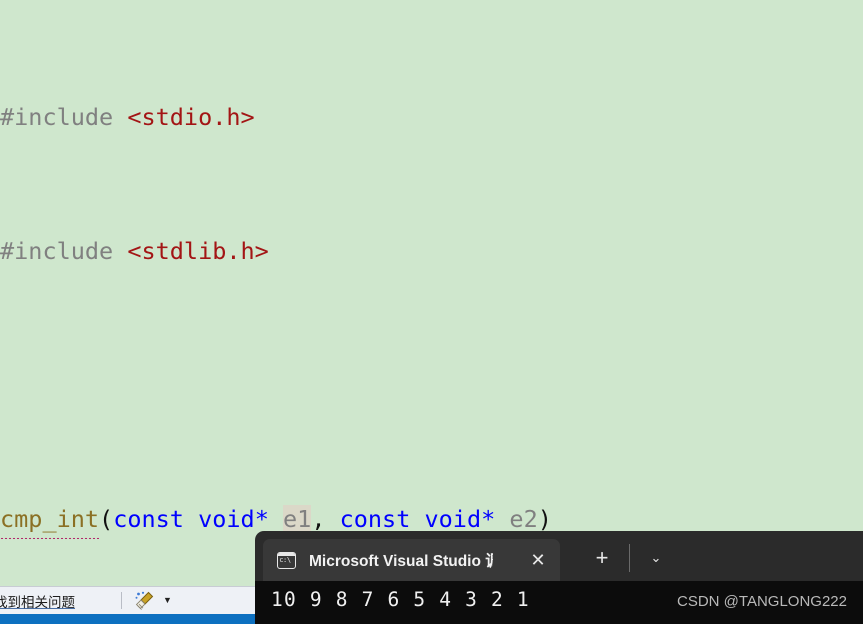  I want to click on terminal-title-bar: c:\ Microsoft Visual Studio 调试控 ✕ + ⌄, so click(559, 556).